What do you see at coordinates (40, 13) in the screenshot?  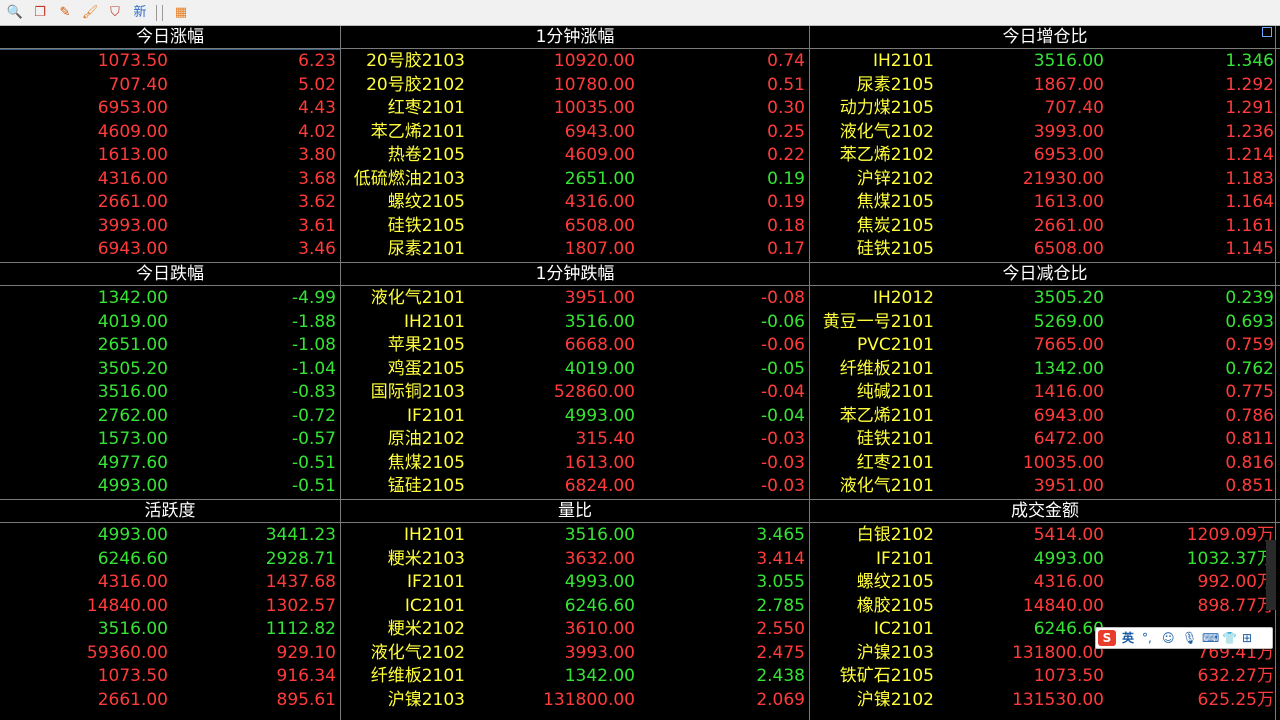 I see `window-stack-icon: ❐` at bounding box center [40, 13].